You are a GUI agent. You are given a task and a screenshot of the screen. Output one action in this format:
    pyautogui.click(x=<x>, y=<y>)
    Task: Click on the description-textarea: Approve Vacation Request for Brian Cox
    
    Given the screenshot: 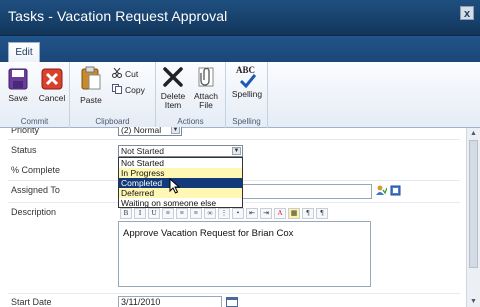 What is the action you would take?
    pyautogui.click(x=244, y=254)
    